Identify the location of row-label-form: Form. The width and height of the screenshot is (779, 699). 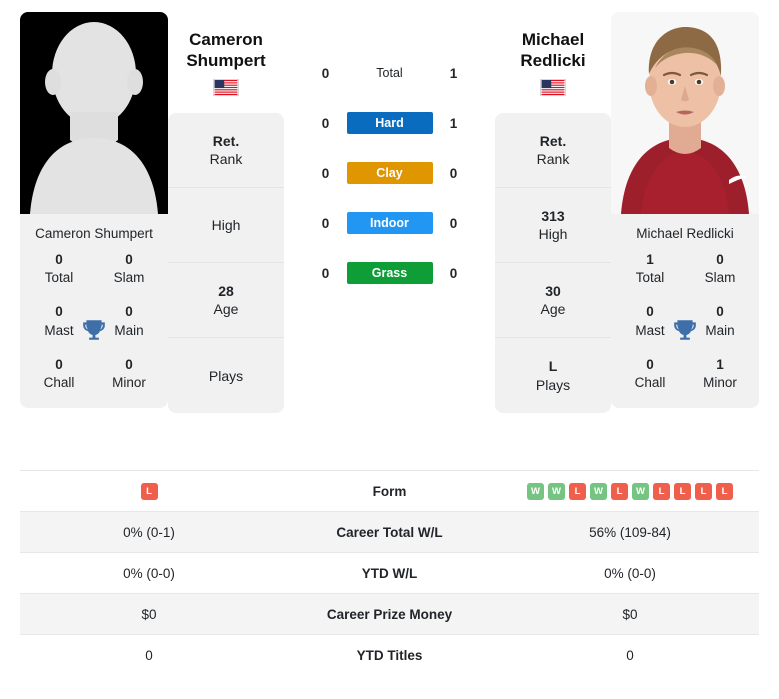
(389, 491).